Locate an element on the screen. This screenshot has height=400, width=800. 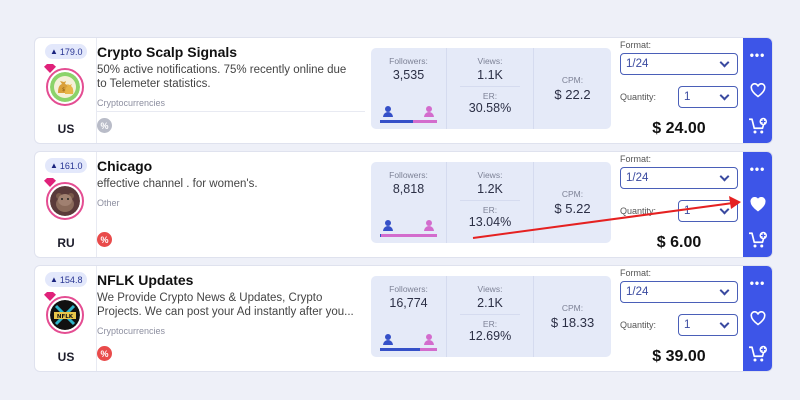
format-value: 1/24 is located at coordinates (637, 64).